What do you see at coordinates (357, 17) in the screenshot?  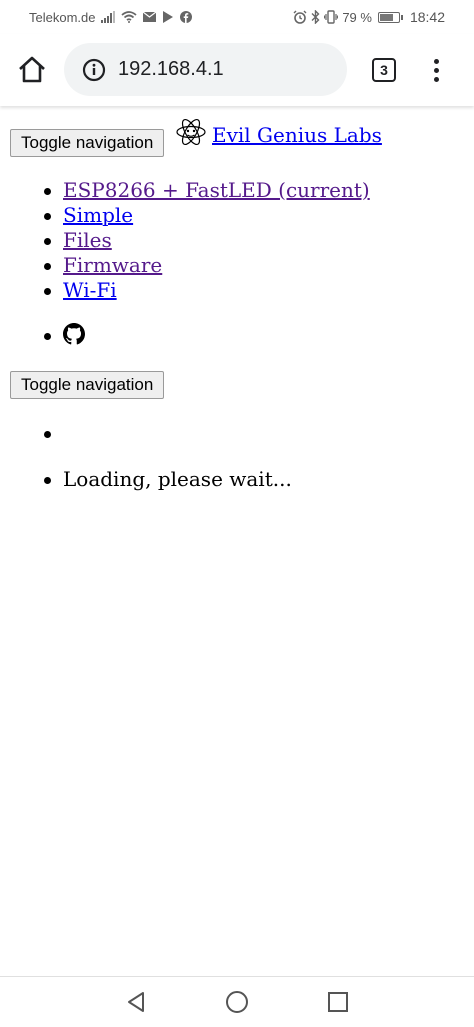 I see `battery-percent: 79 %` at bounding box center [357, 17].